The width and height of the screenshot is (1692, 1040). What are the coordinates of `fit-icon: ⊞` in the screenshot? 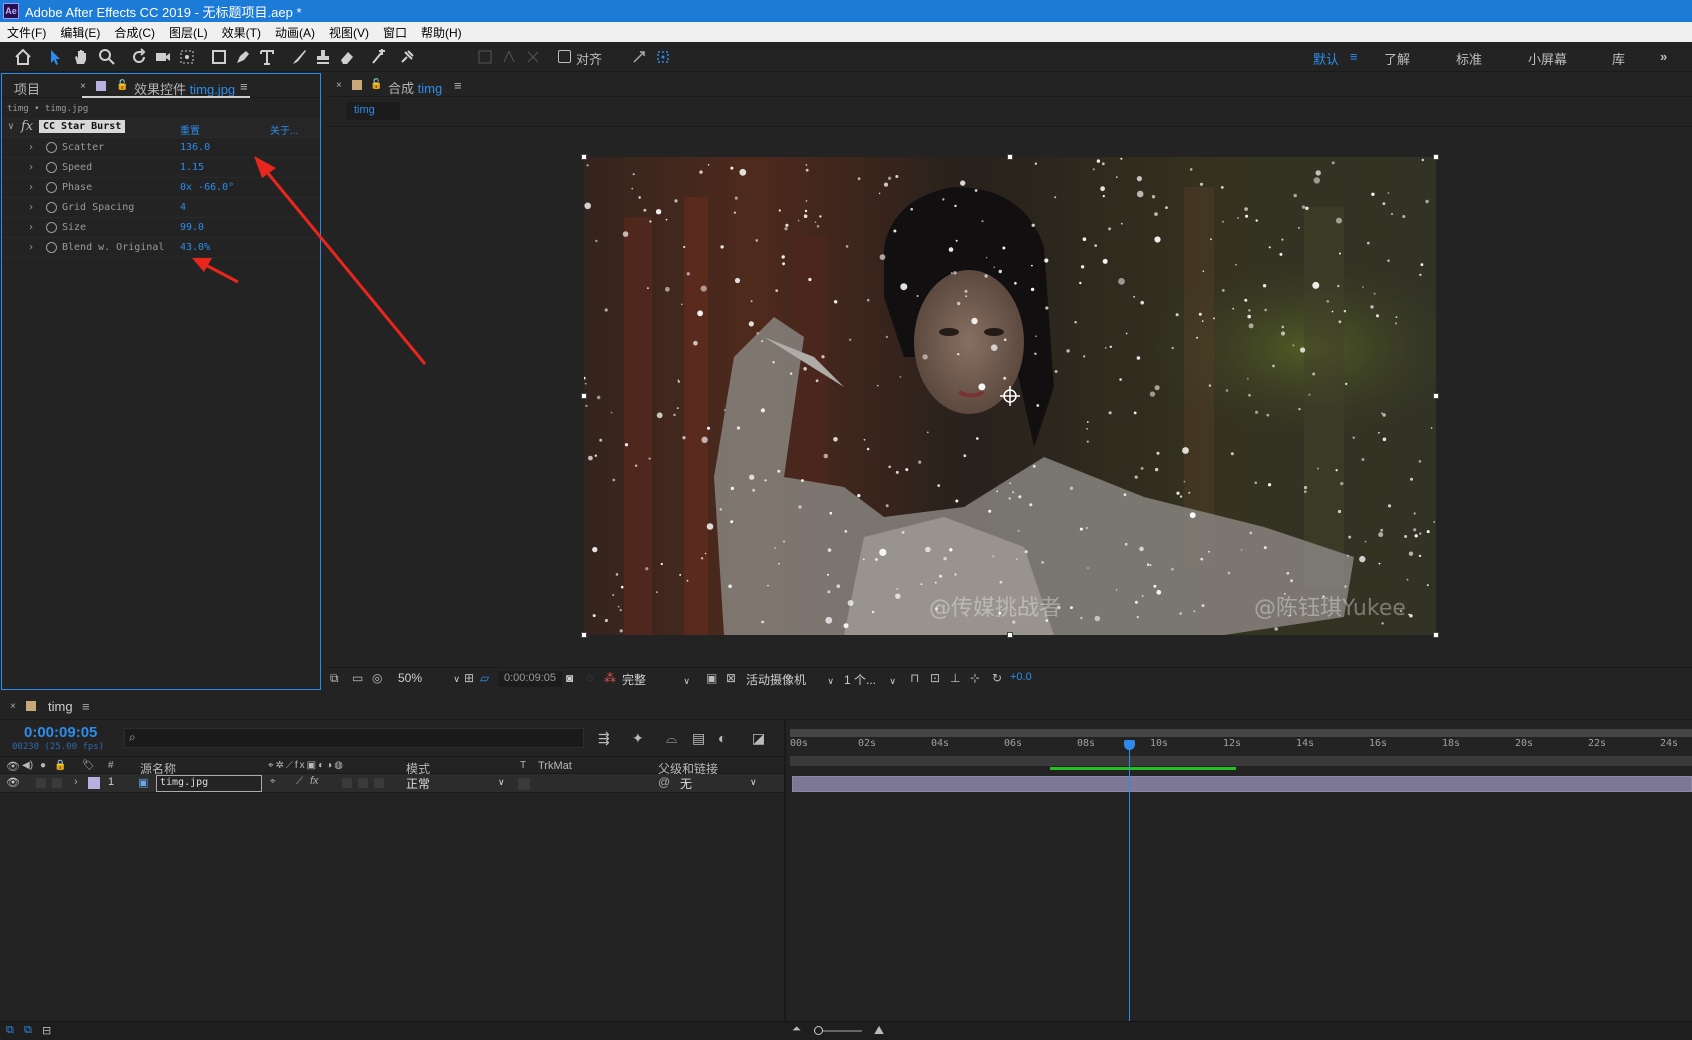 It's located at (469, 678).